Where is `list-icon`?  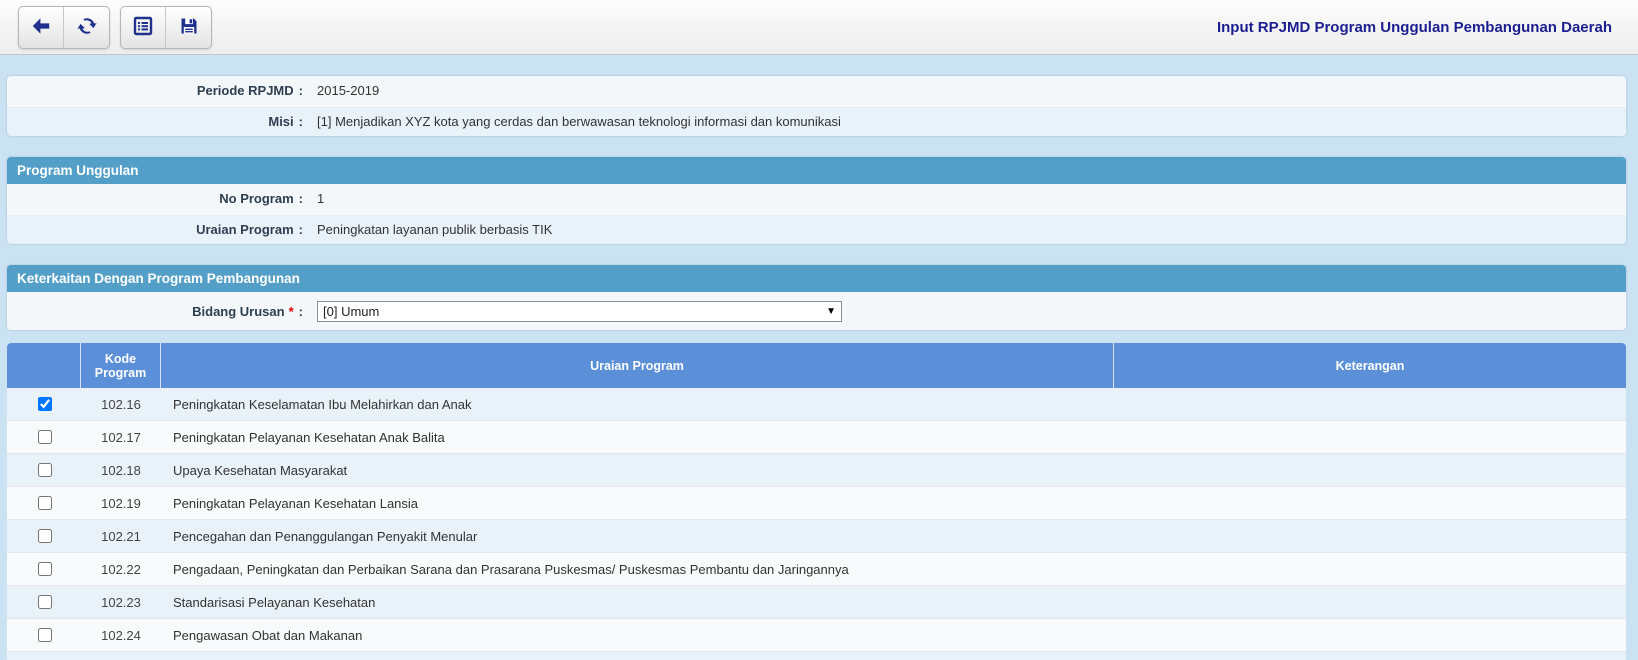 list-icon is located at coordinates (143, 27).